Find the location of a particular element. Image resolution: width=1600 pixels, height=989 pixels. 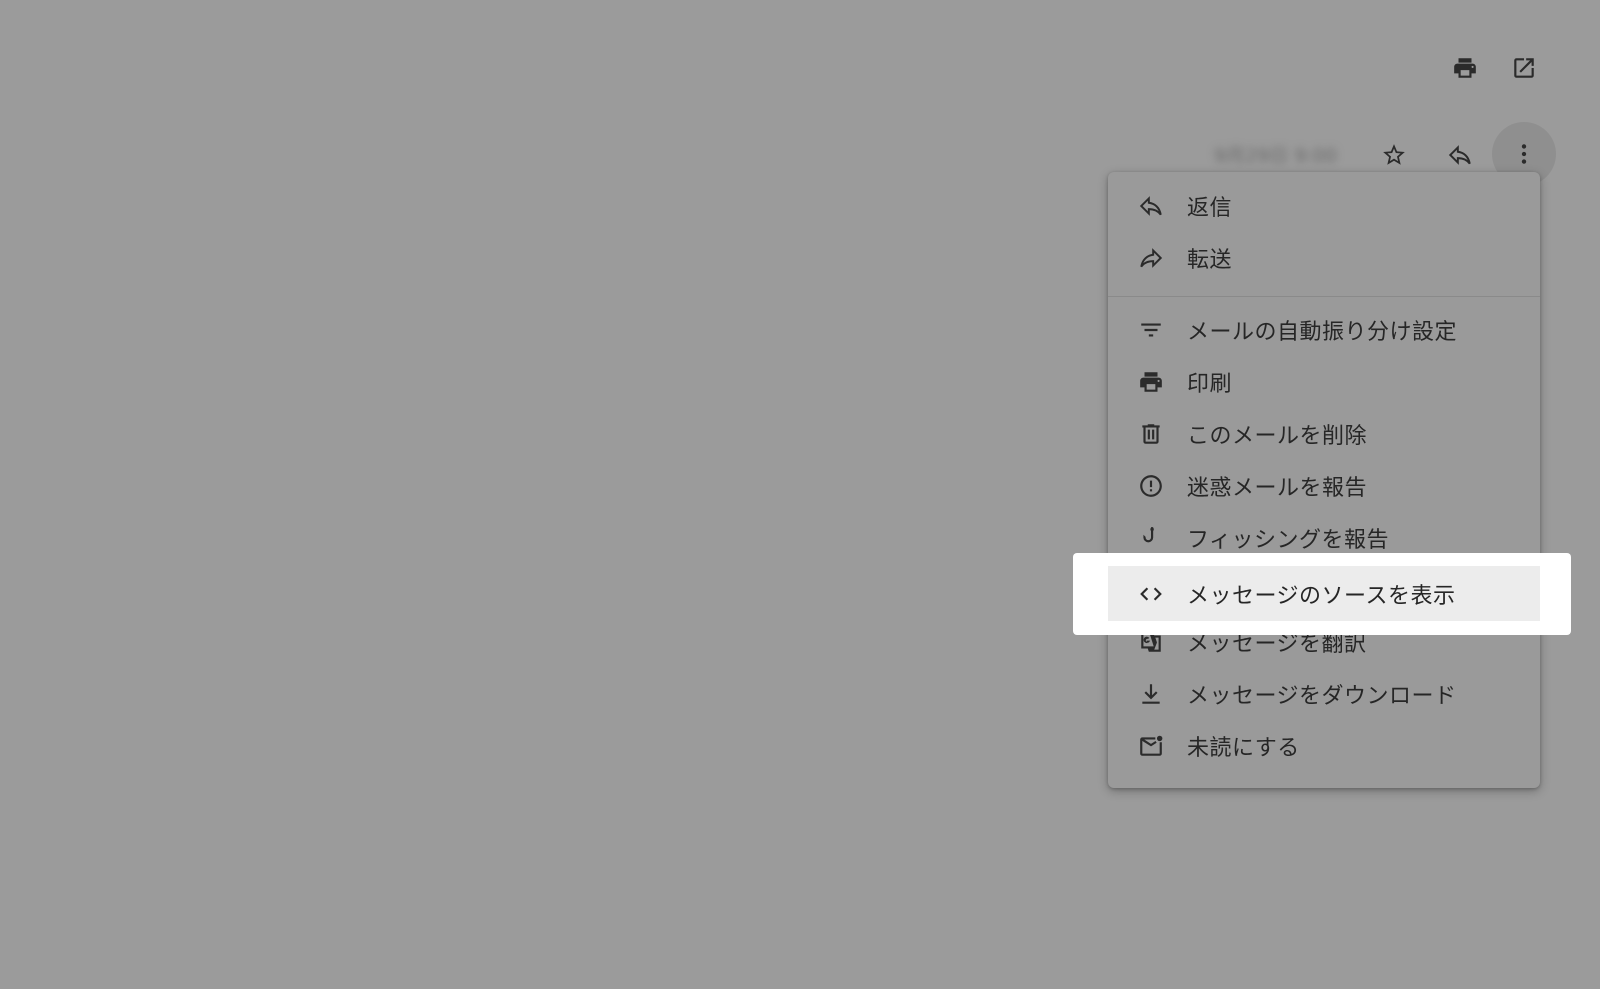

menu-item-filter: メールの自動振り分け設定 is located at coordinates (1324, 330).